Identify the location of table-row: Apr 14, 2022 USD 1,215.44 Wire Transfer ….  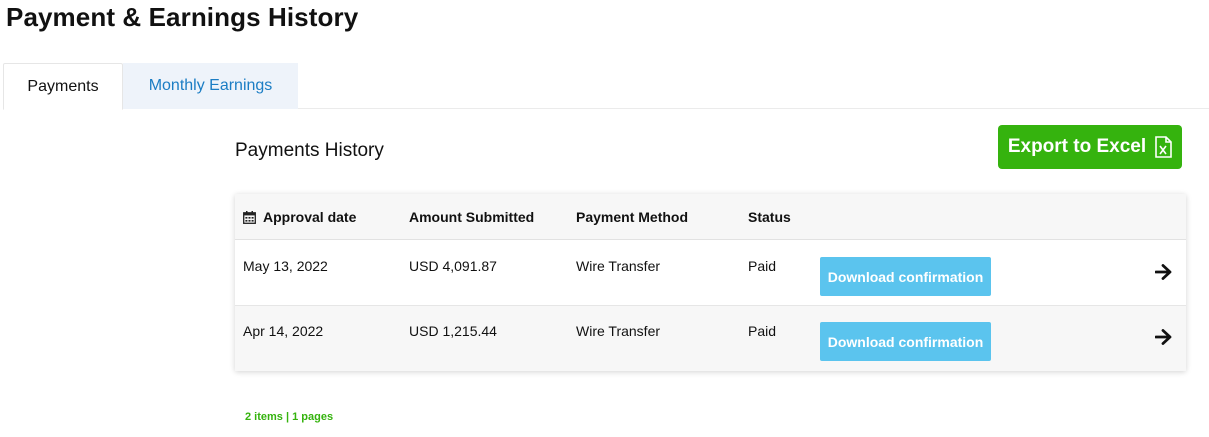
(710, 338).